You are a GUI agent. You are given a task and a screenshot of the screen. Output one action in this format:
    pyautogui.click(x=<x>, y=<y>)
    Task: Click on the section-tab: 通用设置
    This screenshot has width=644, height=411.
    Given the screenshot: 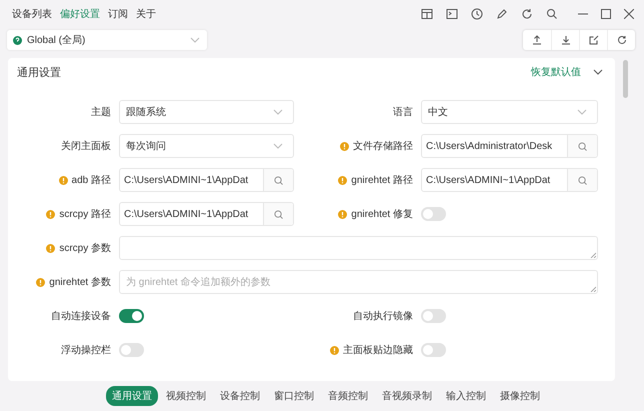 What is the action you would take?
    pyautogui.click(x=132, y=396)
    